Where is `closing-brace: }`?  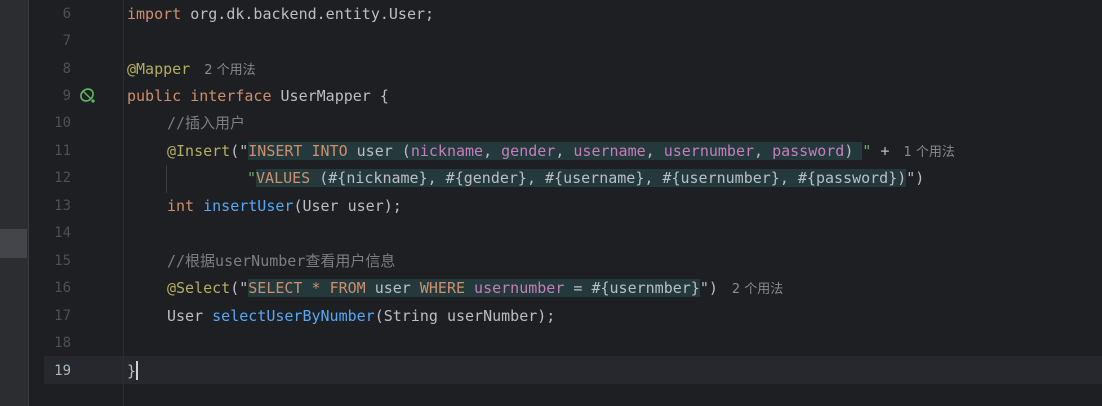
closing-brace: } is located at coordinates (132, 371).